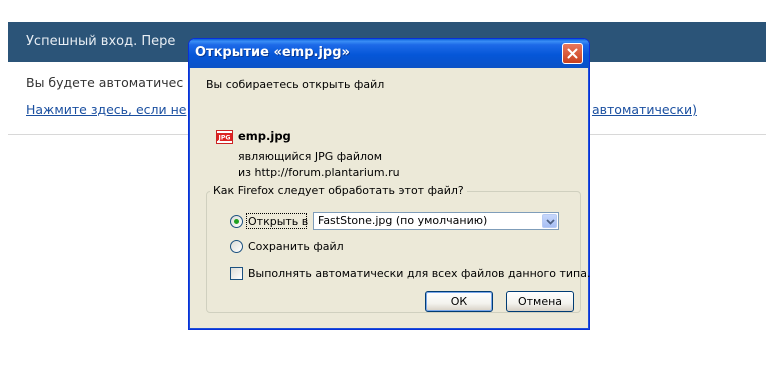  I want to click on file-name: emp.jpg, so click(264, 136).